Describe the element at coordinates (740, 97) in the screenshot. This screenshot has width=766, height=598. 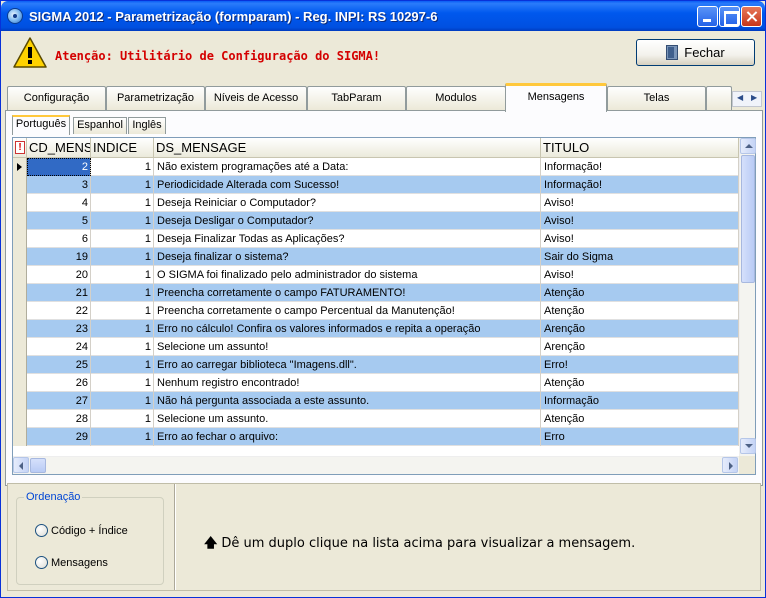
I see `tab-scroll-left-icon: ◀` at that location.